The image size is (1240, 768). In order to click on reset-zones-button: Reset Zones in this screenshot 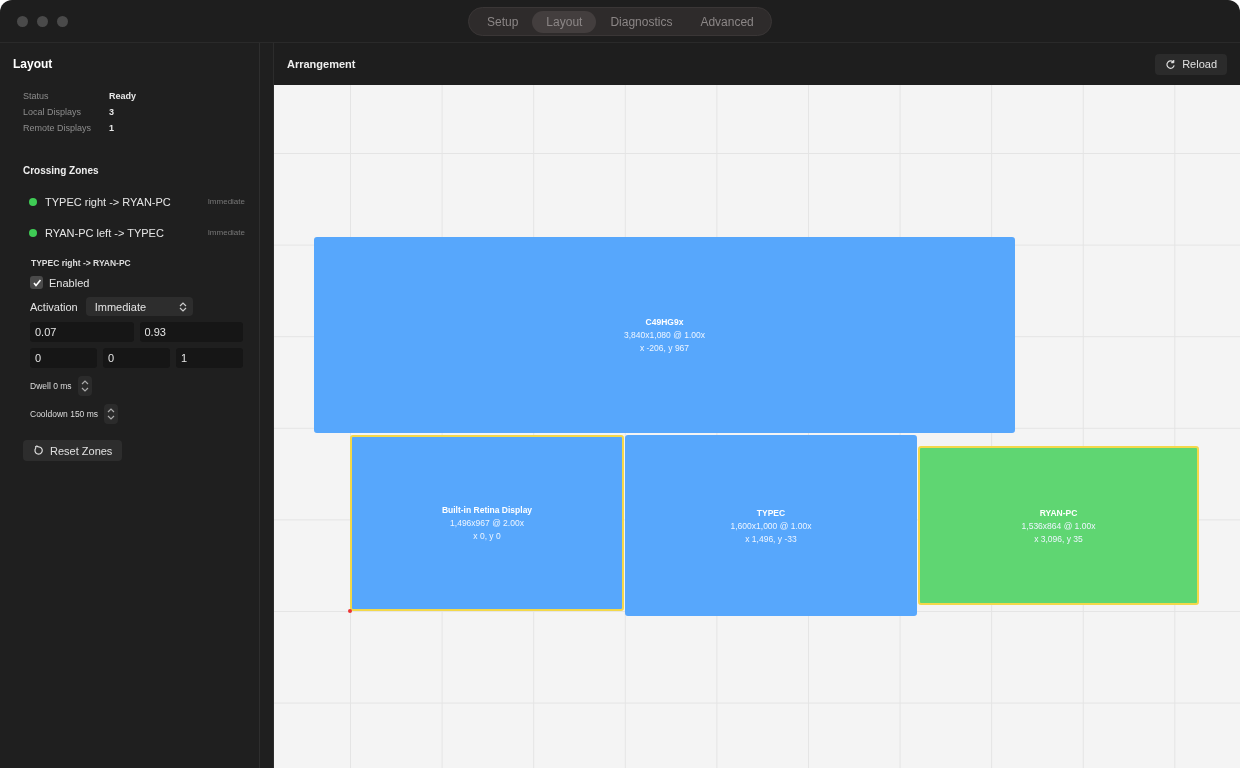, I will do `click(73, 450)`.